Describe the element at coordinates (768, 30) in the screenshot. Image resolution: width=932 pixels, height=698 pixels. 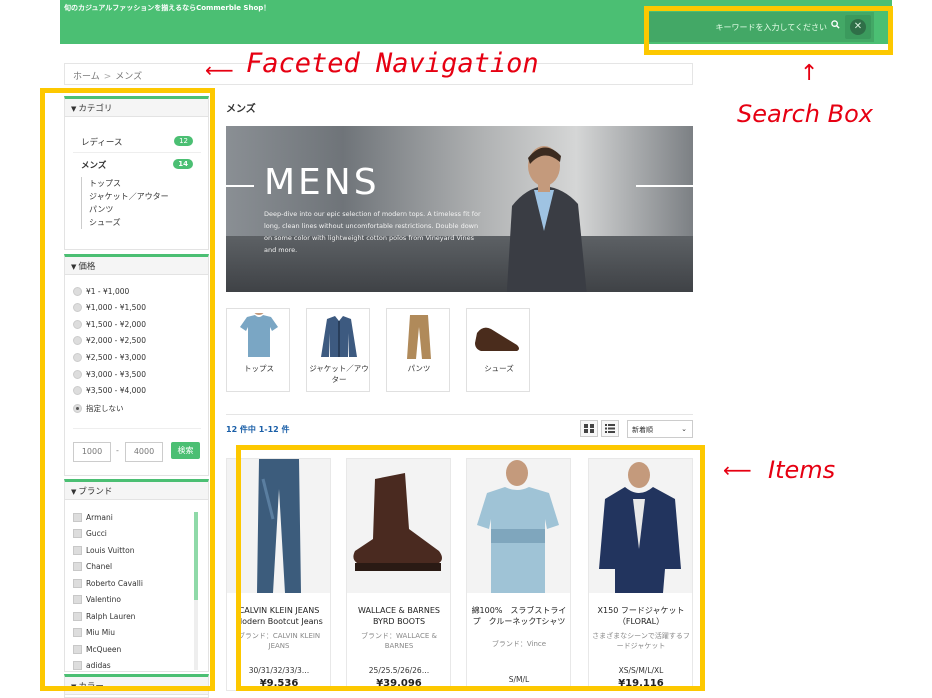
I see `search-box-highlight` at that location.